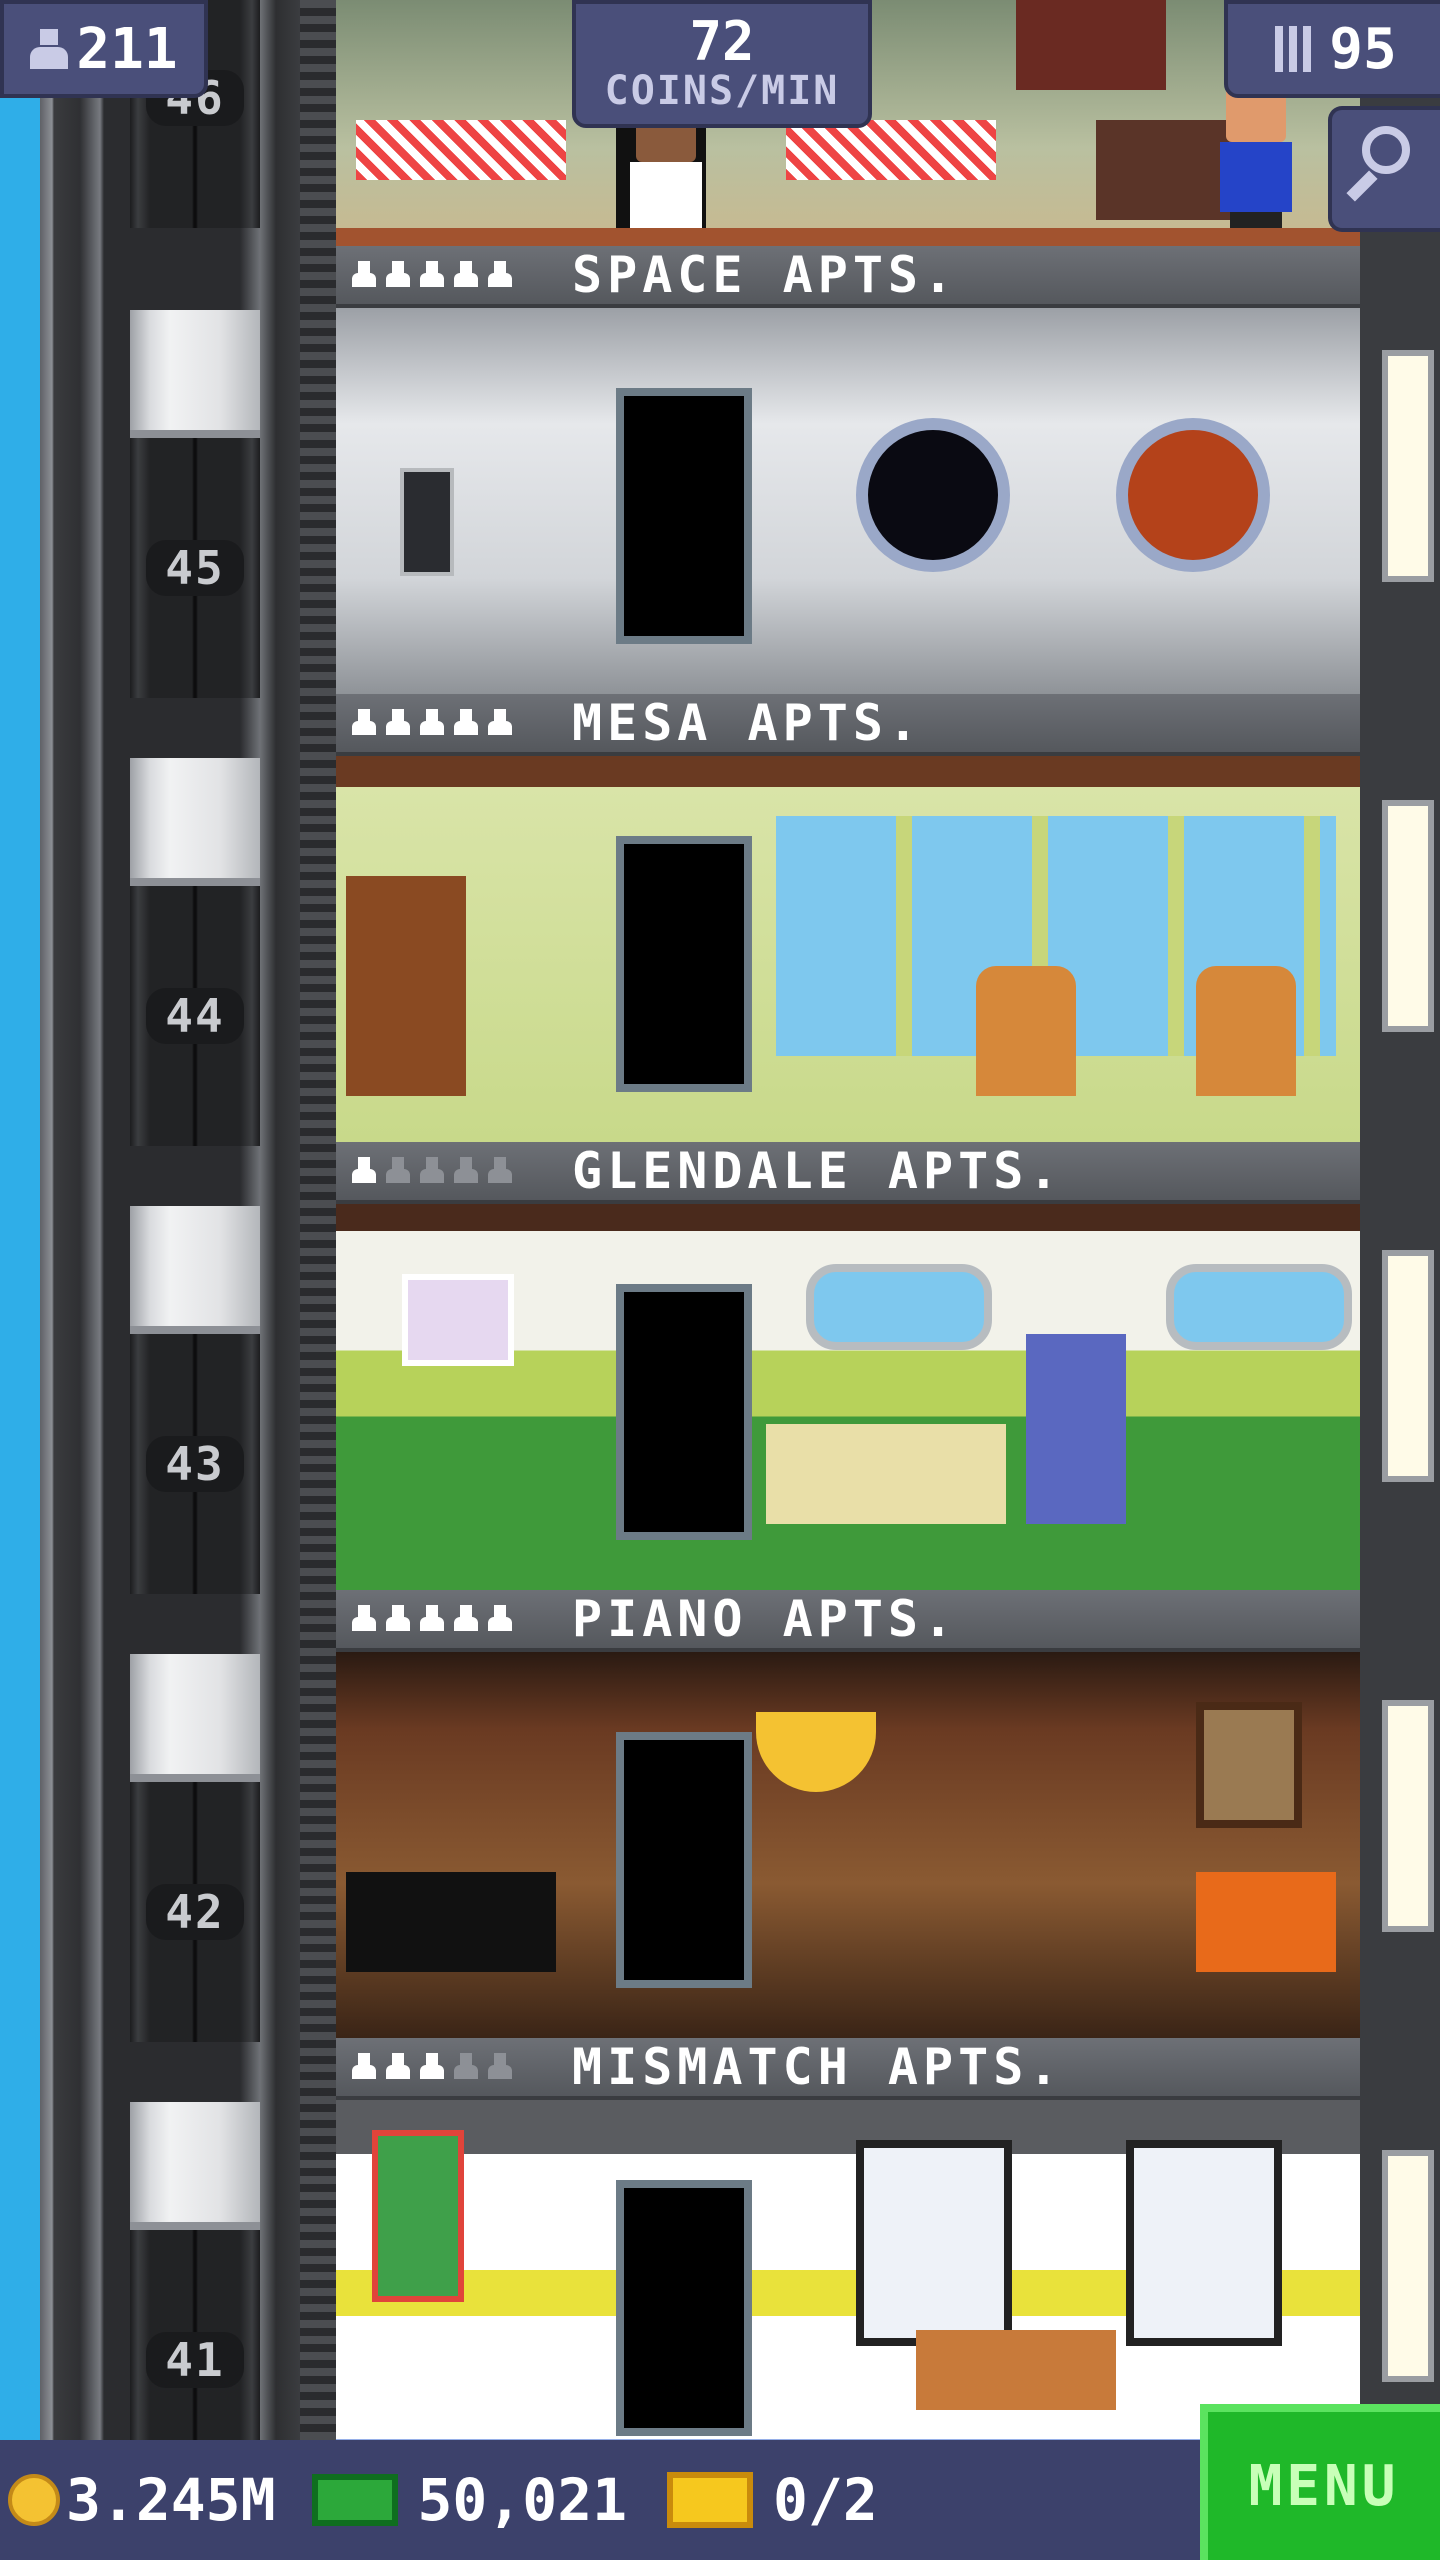 This screenshot has height=2560, width=1440. I want to click on elevator-floor-number: 43, so click(195, 1464).